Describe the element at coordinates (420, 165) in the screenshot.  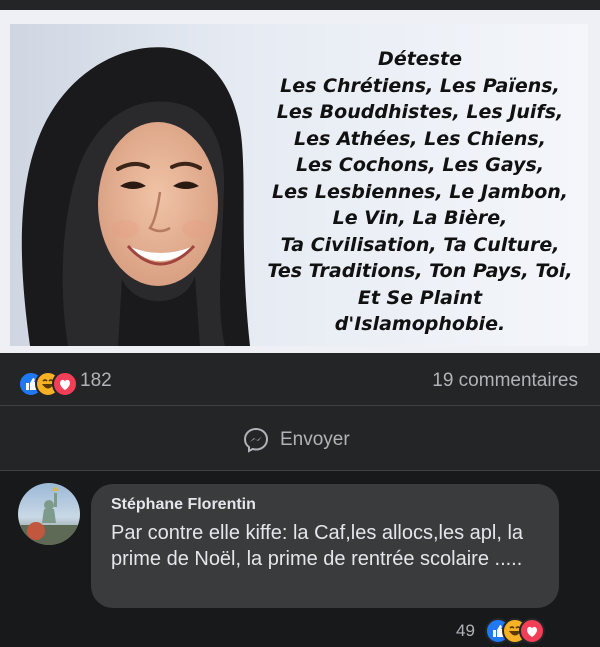
I see `meme-line: Les Cochons, Les Gays,` at that location.